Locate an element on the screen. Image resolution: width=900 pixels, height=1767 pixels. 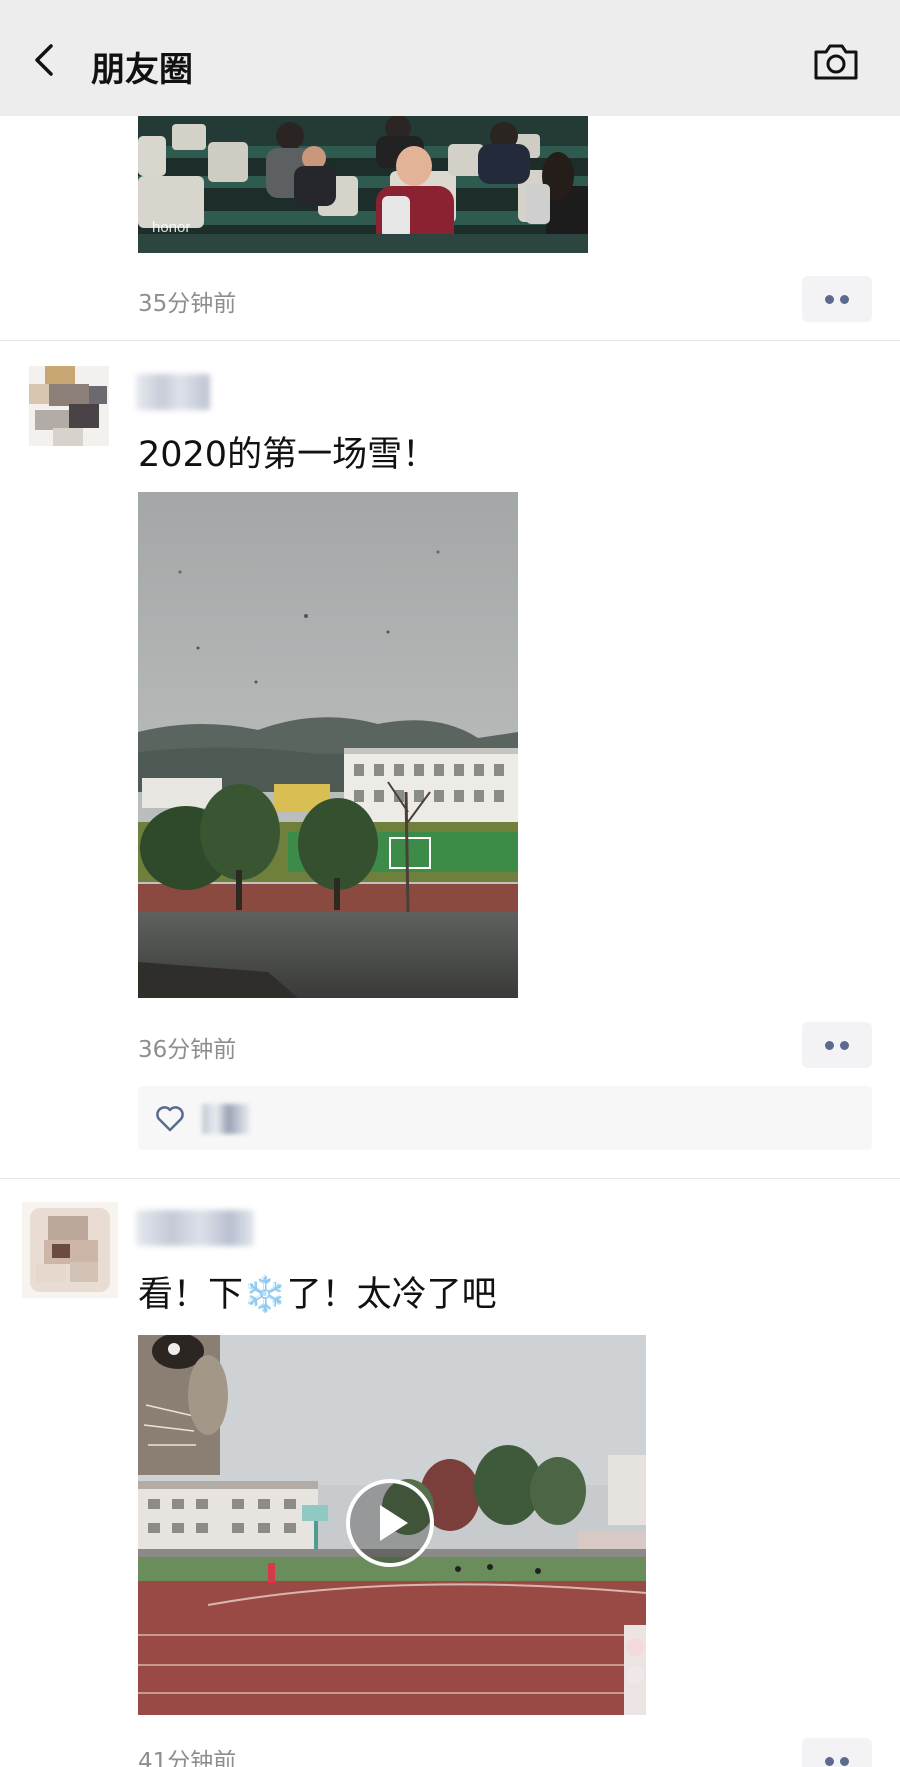
heart-icon is located at coordinates (170, 1119).